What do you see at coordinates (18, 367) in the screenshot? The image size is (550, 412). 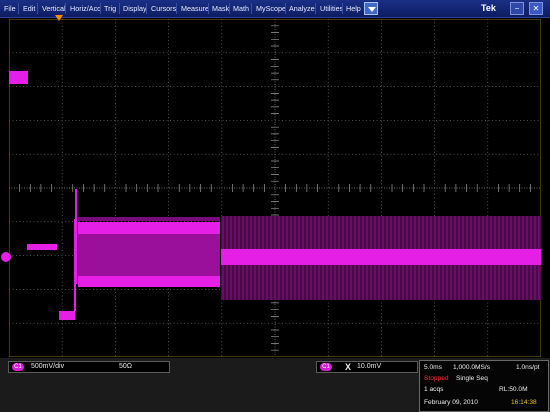 I see `channel1-badge: C1` at bounding box center [18, 367].